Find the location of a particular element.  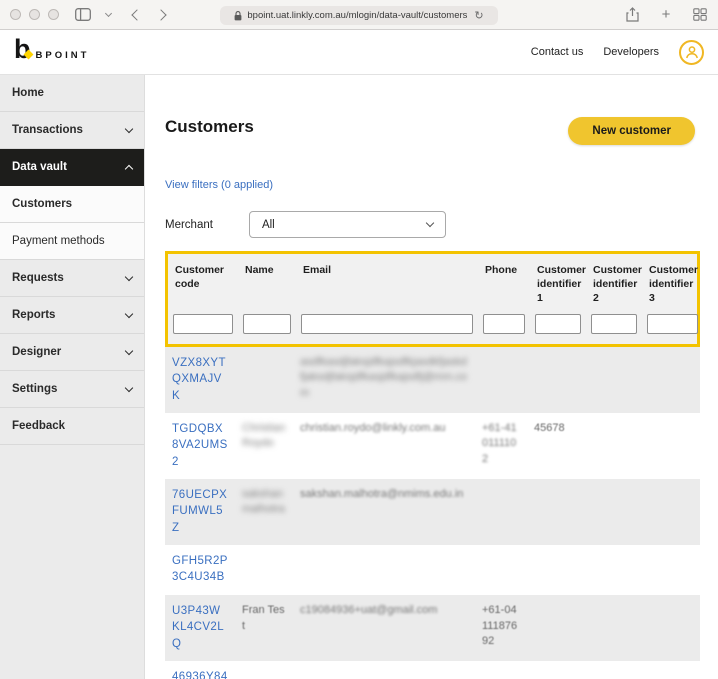

page-title: Customers is located at coordinates (209, 126).